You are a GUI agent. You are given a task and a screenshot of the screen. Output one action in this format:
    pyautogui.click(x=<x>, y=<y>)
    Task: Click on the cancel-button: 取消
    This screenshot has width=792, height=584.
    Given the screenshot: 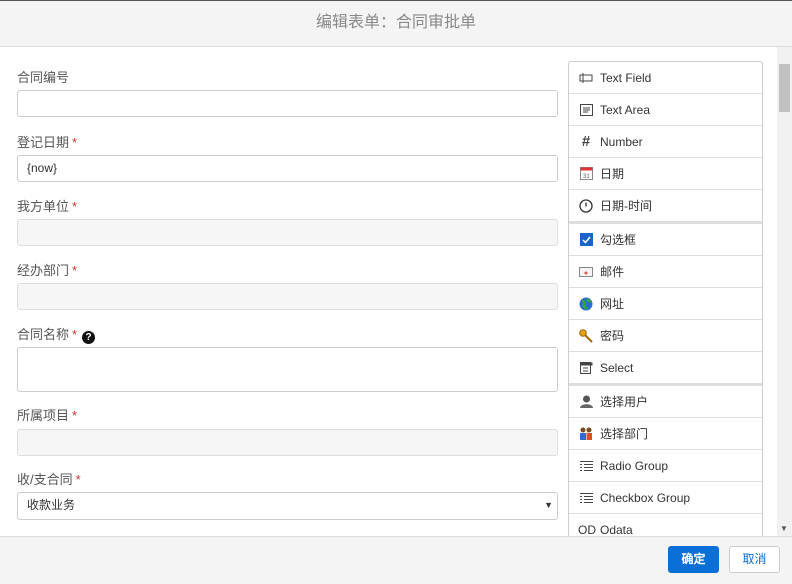 What is the action you would take?
    pyautogui.click(x=754, y=559)
    